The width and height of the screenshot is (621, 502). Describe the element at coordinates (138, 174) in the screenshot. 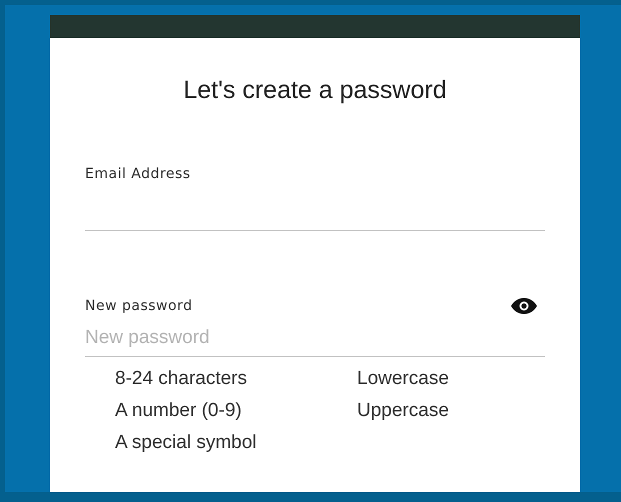

I see `field-label: Email Address` at that location.